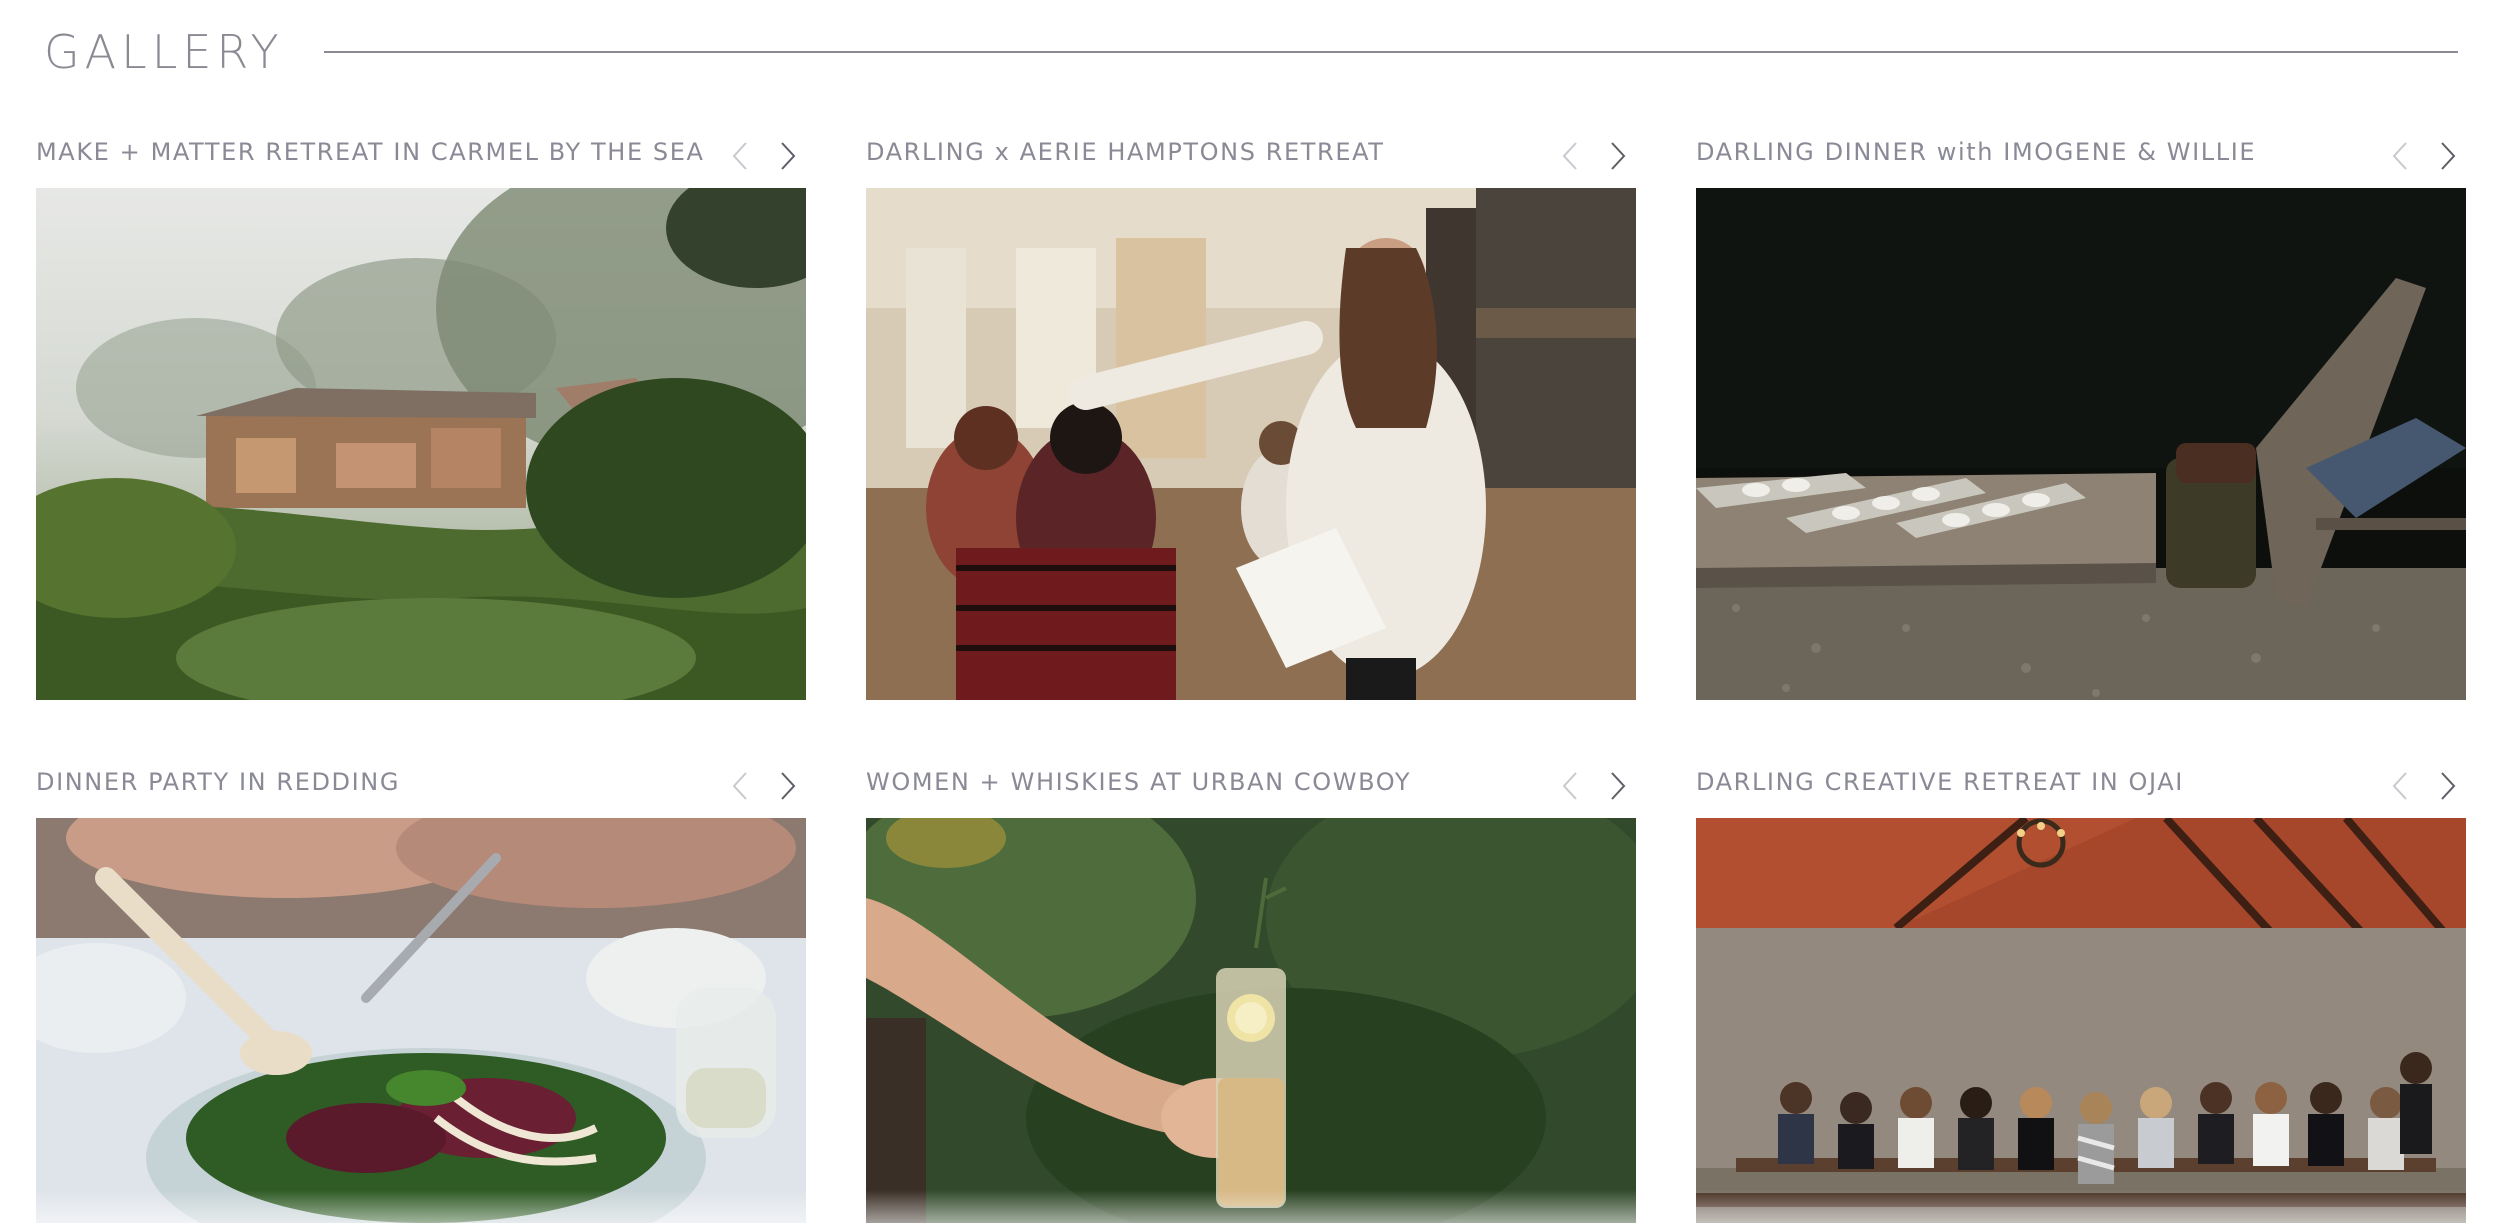 The image size is (2500, 1223). I want to click on gallery-card-ojai: DARLING CREATIVE RETREAT IN OJAI, so click(2081, 990).